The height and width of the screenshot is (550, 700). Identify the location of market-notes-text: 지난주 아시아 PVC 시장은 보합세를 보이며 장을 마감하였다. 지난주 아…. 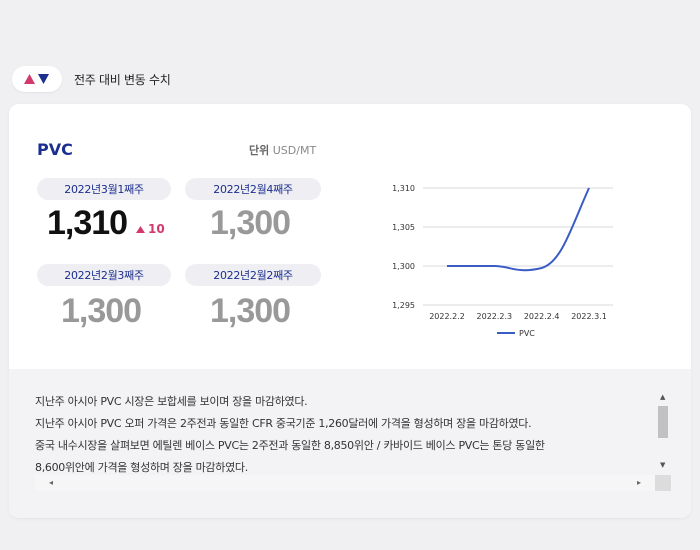
(340, 435).